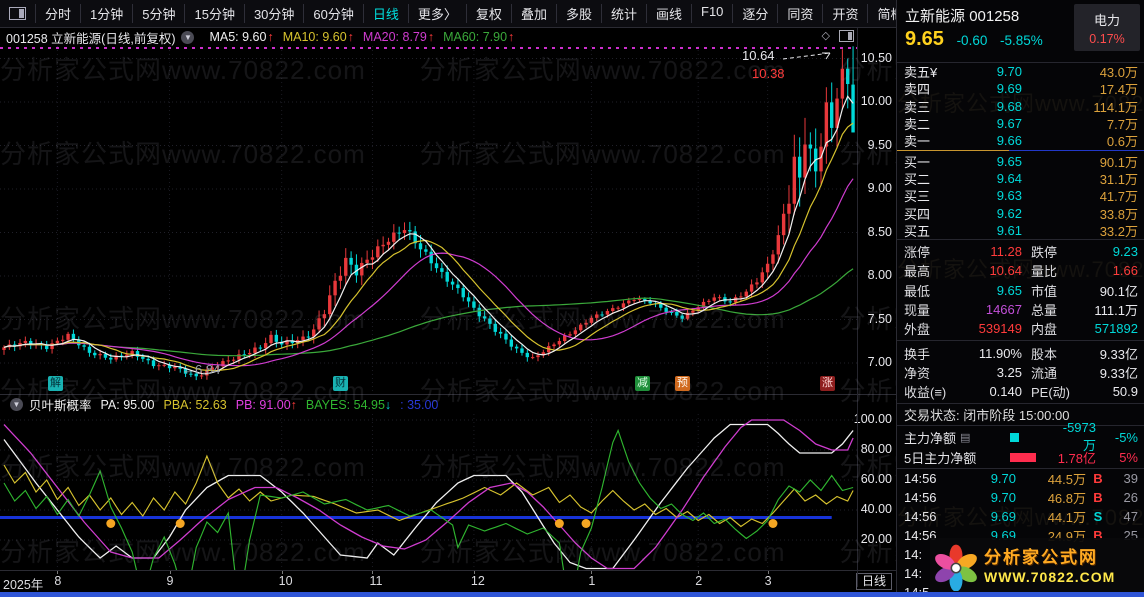 The image size is (1144, 597). I want to click on trade-time: 14:56, so click(920, 498).